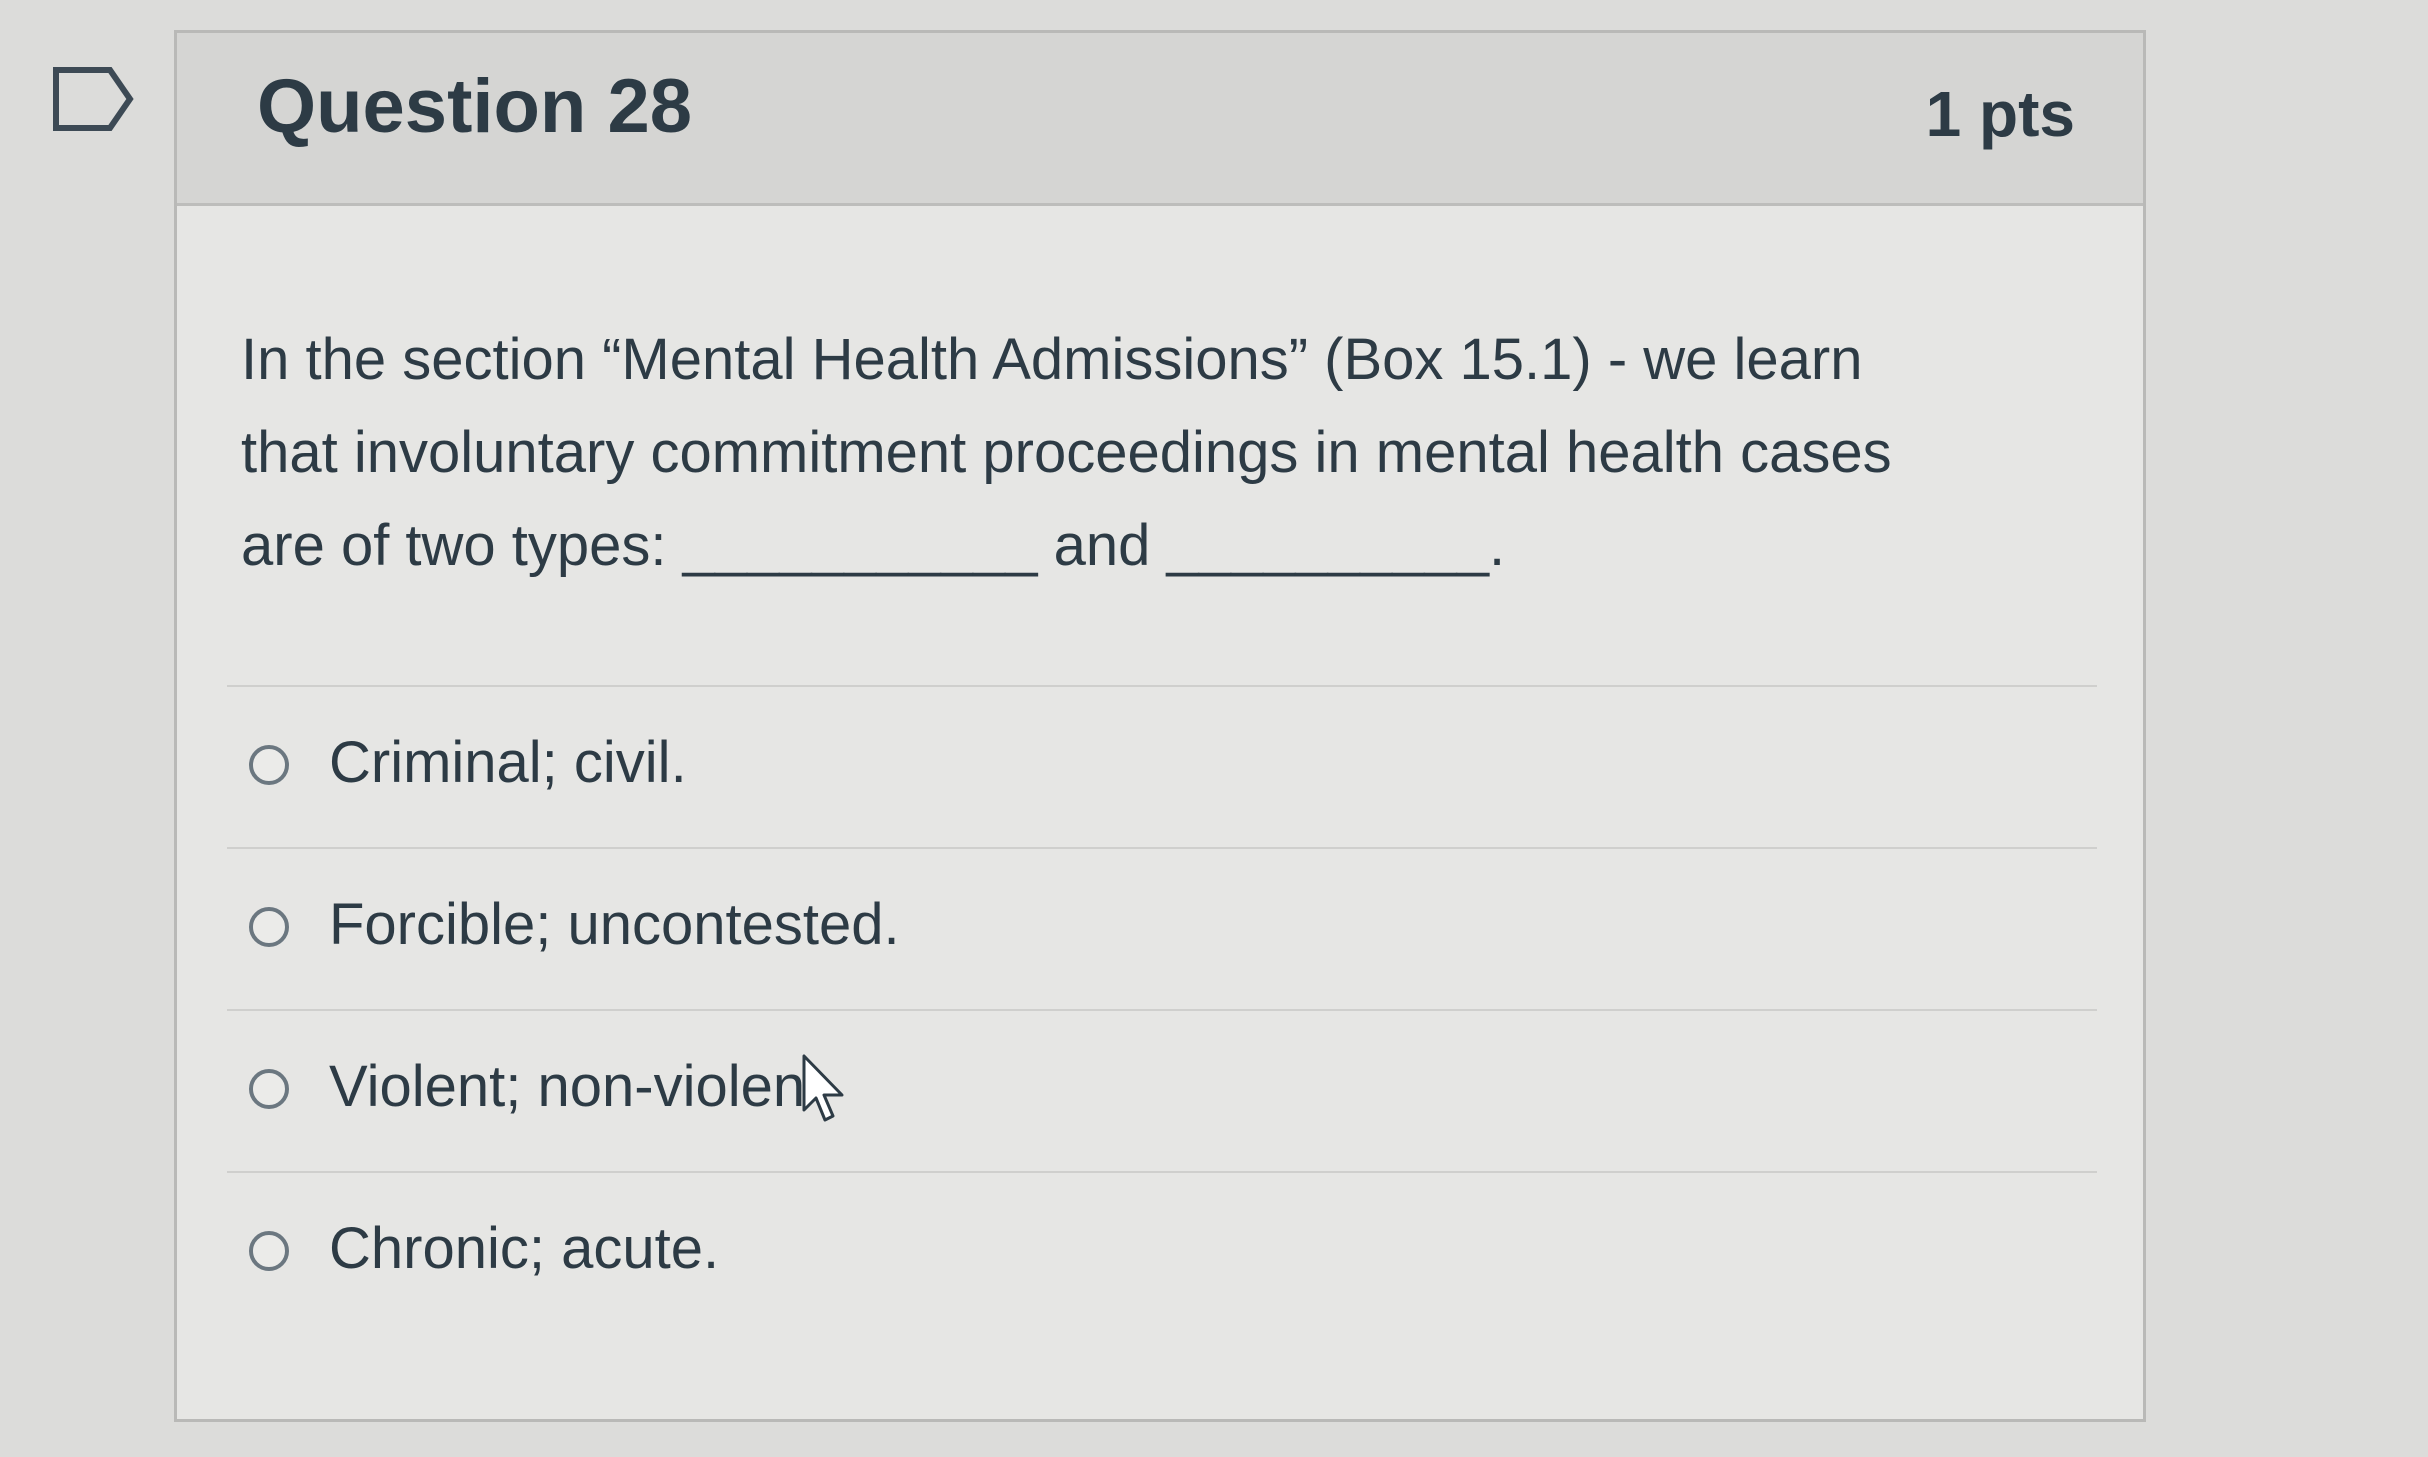 The height and width of the screenshot is (1457, 2428). Describe the element at coordinates (1162, 928) in the screenshot. I see `answer-option: Forcible; uncontested.` at that location.